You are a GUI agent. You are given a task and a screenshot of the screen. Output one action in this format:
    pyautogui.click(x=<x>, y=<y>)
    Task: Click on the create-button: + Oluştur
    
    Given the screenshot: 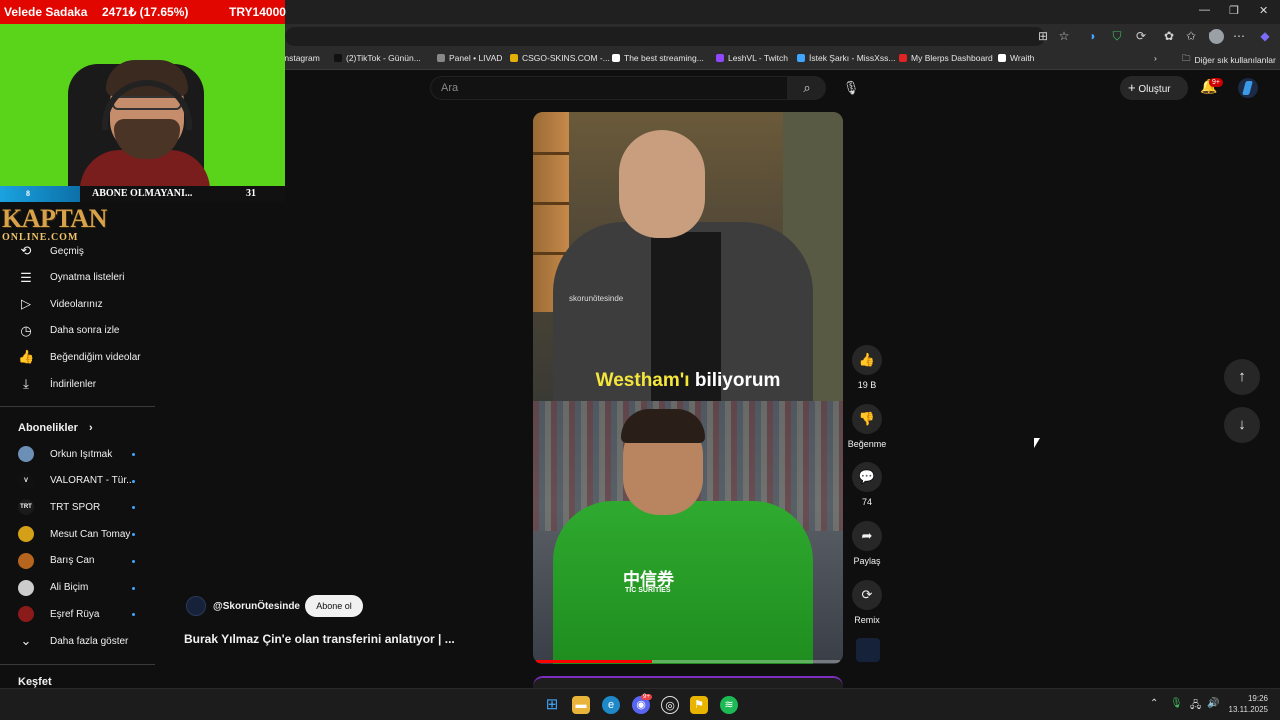 What is the action you would take?
    pyautogui.click(x=1154, y=88)
    